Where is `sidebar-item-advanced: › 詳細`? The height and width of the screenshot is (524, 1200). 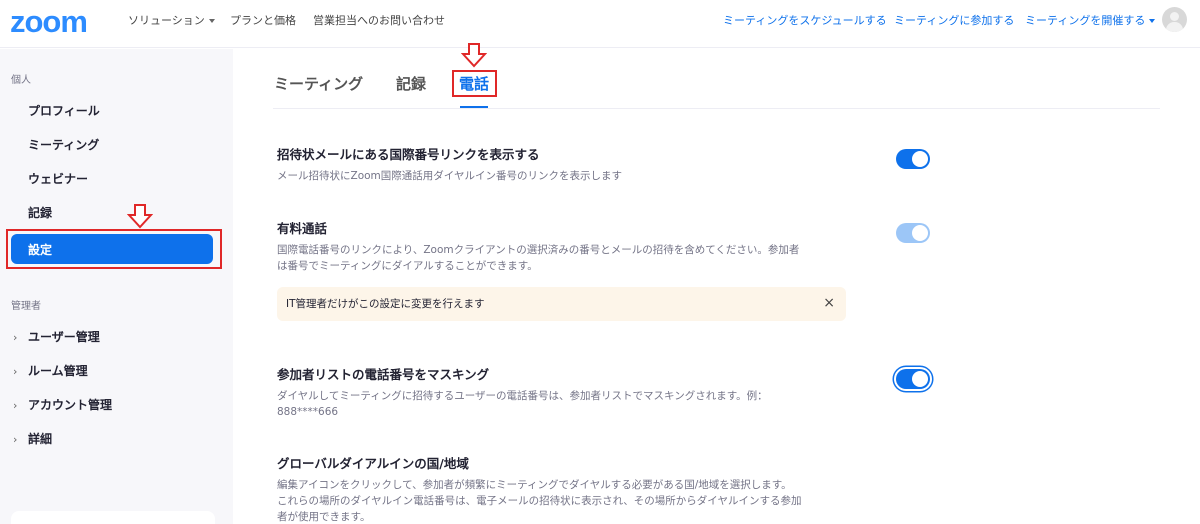 sidebar-item-advanced: › 詳細 is located at coordinates (32, 439).